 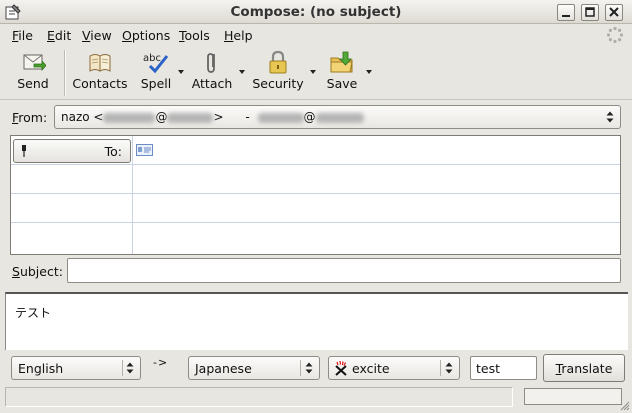 I want to click on contacts-button: Contacts, so click(x=100, y=73).